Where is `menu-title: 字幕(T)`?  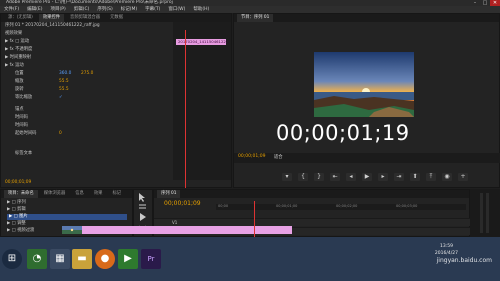
menu-title: 字幕(T) is located at coordinates (152, 9).